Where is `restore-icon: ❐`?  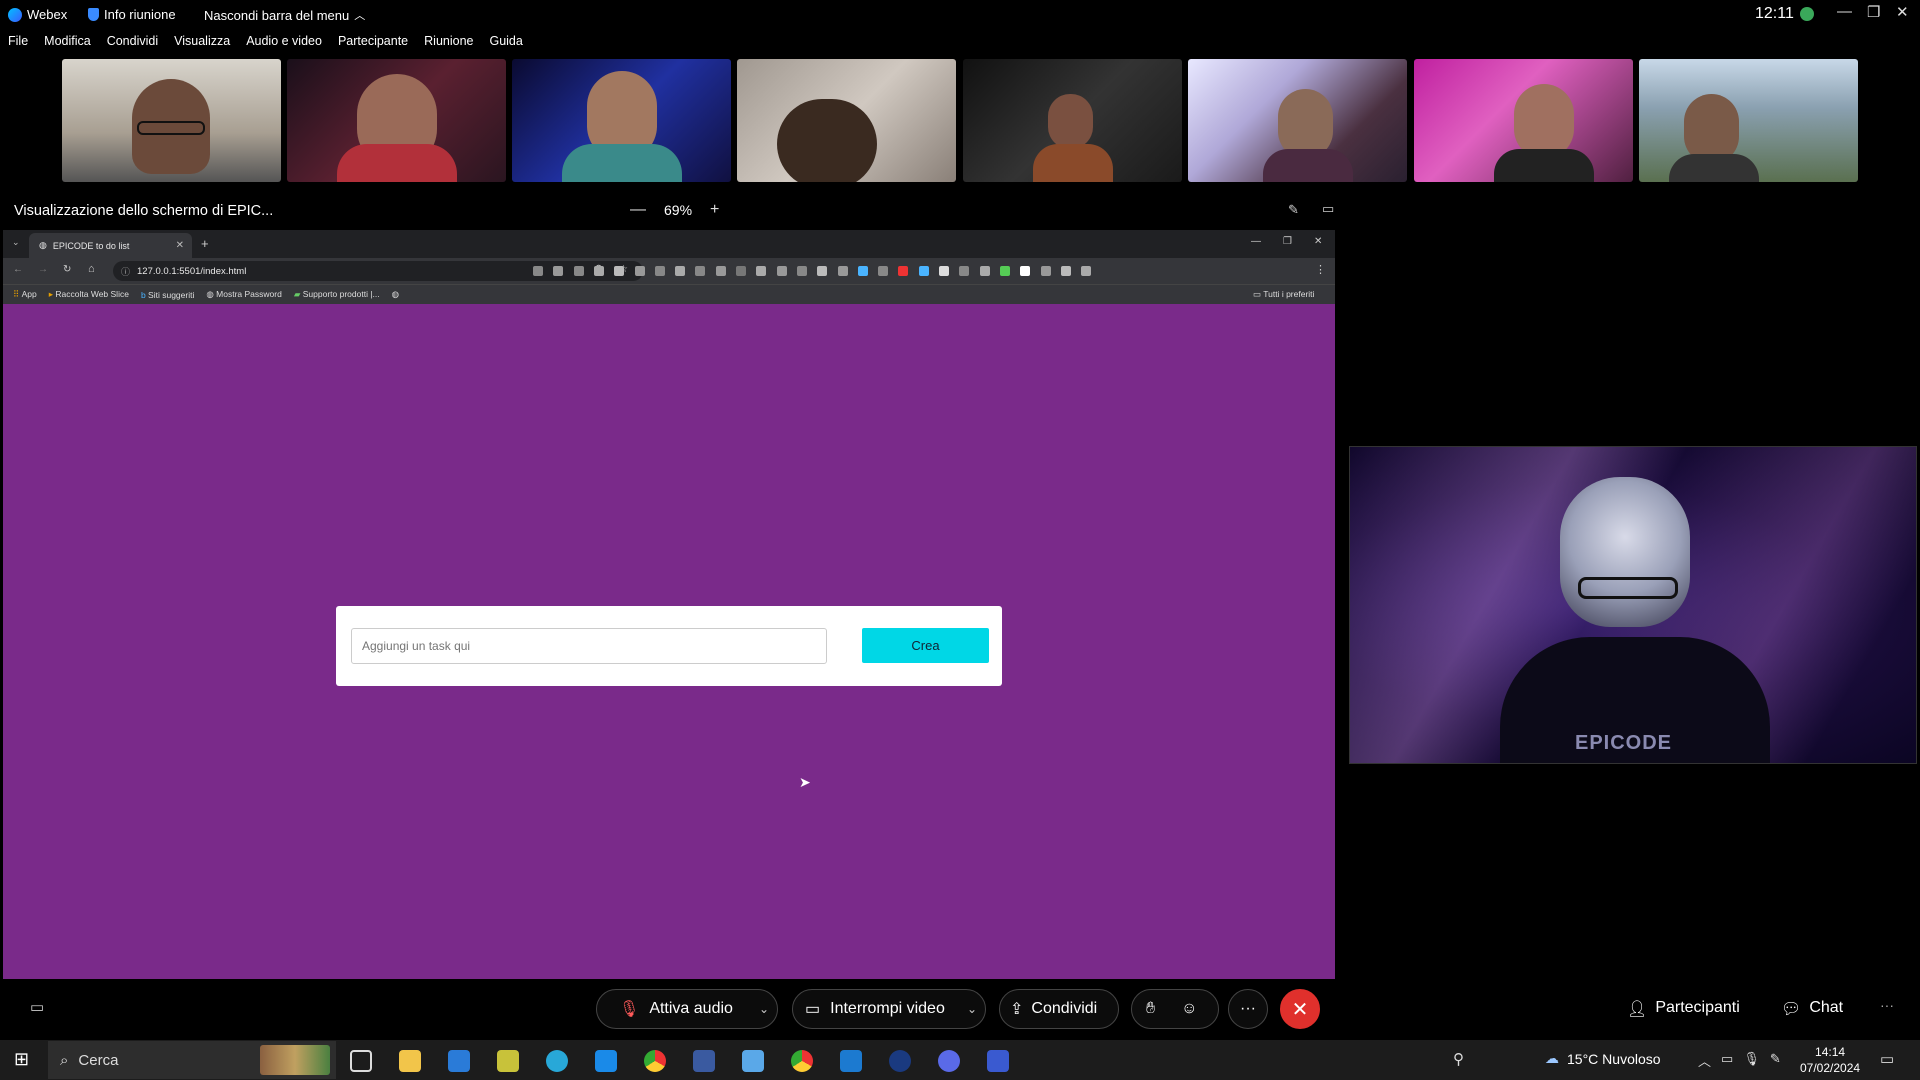
restore-icon: ❐ is located at coordinates (1873, 12).